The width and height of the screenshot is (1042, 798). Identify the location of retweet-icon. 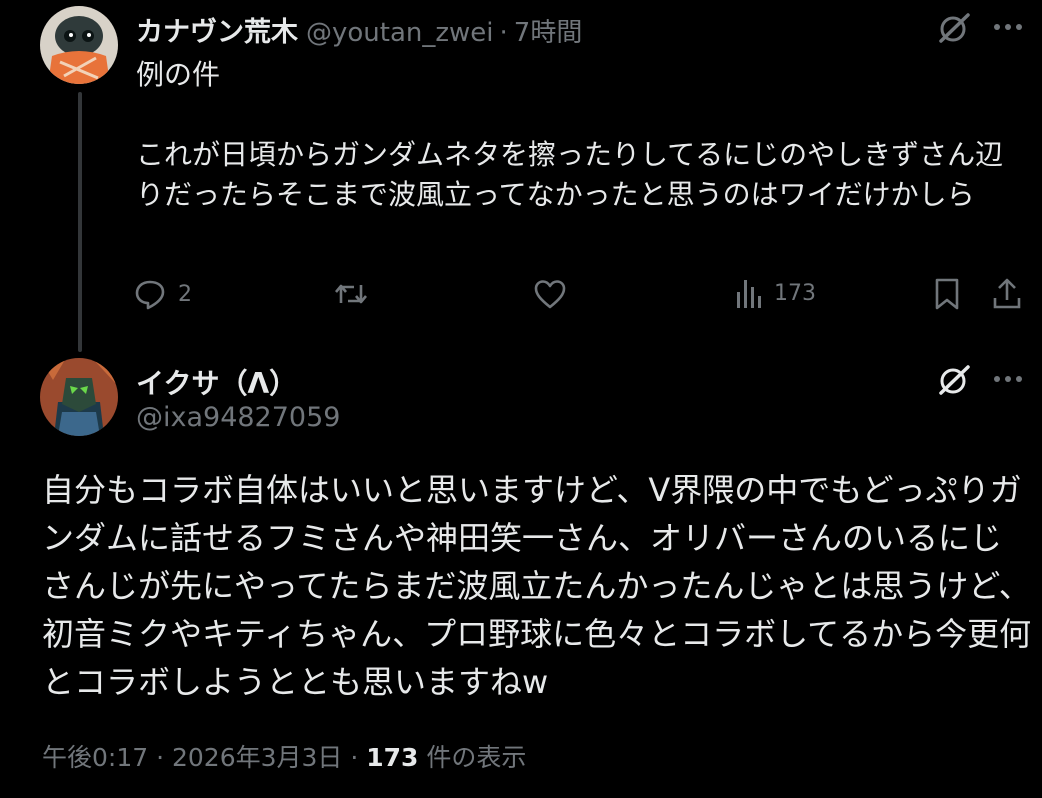
(351, 294).